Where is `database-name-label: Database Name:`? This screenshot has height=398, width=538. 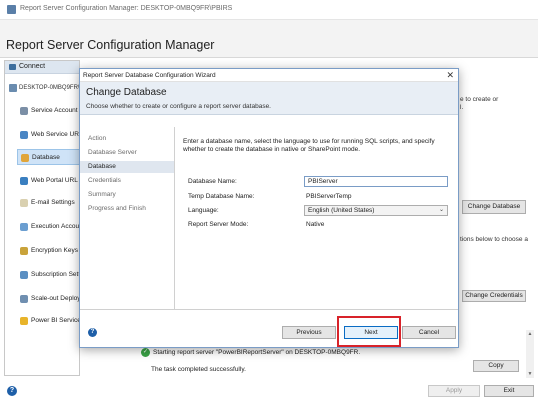 database-name-label: Database Name: is located at coordinates (212, 181).